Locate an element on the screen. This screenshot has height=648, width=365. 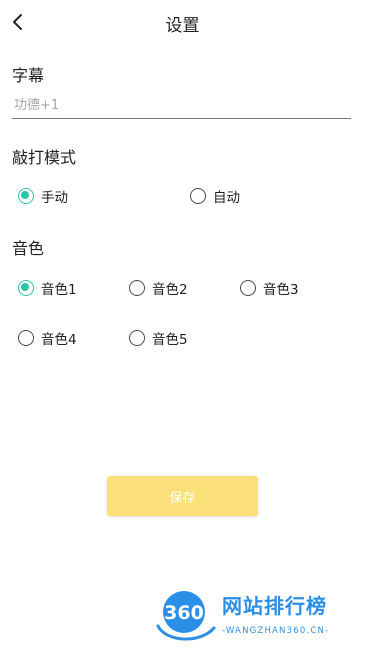
tap-mode-label: 敲打模式 is located at coordinates (44, 157).